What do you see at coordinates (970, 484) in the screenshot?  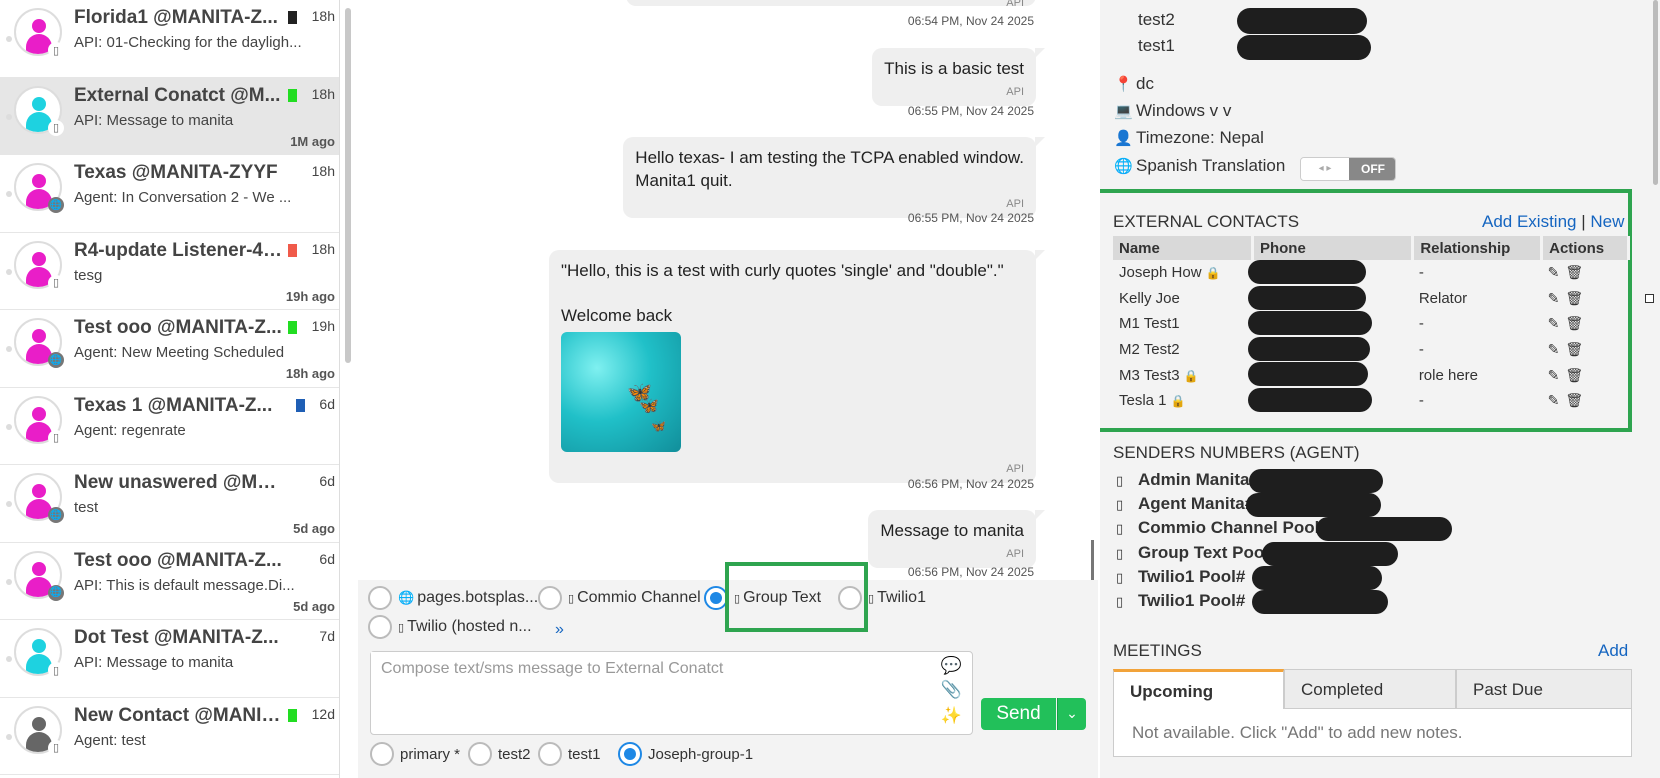 I see `message-timestamp: 06:56 PM, Nov 24 2025` at bounding box center [970, 484].